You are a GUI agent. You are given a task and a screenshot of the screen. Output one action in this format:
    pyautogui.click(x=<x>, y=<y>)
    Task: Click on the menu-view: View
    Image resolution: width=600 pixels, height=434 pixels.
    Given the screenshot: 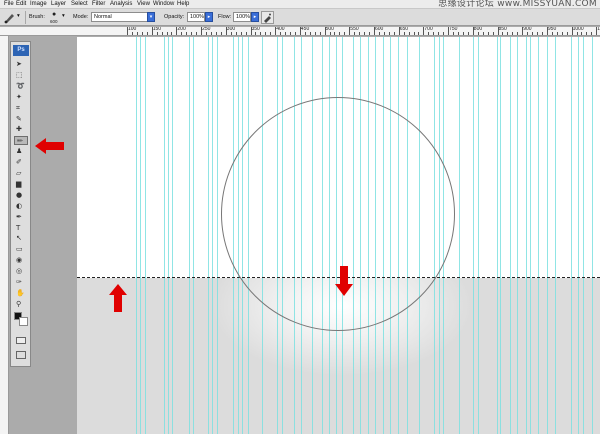 What is the action you would take?
    pyautogui.click(x=143, y=4)
    